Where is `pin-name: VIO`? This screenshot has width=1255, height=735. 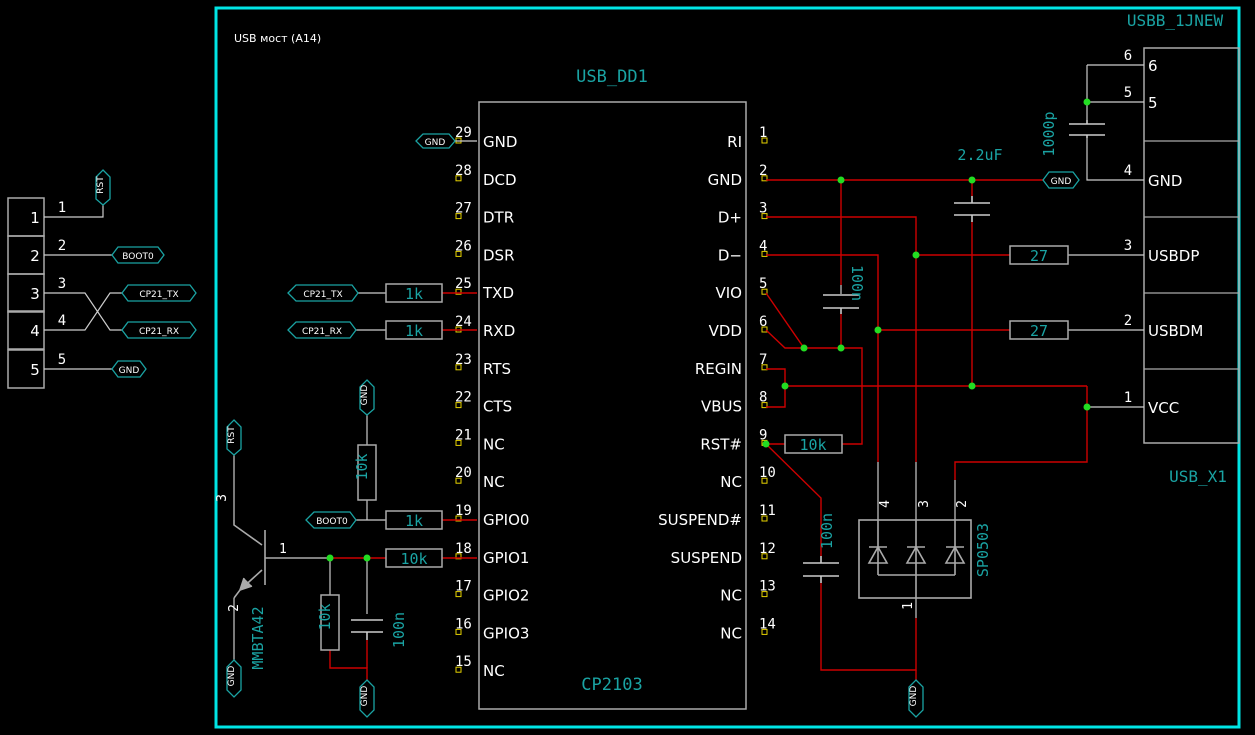
pin-name: VIO is located at coordinates (729, 293).